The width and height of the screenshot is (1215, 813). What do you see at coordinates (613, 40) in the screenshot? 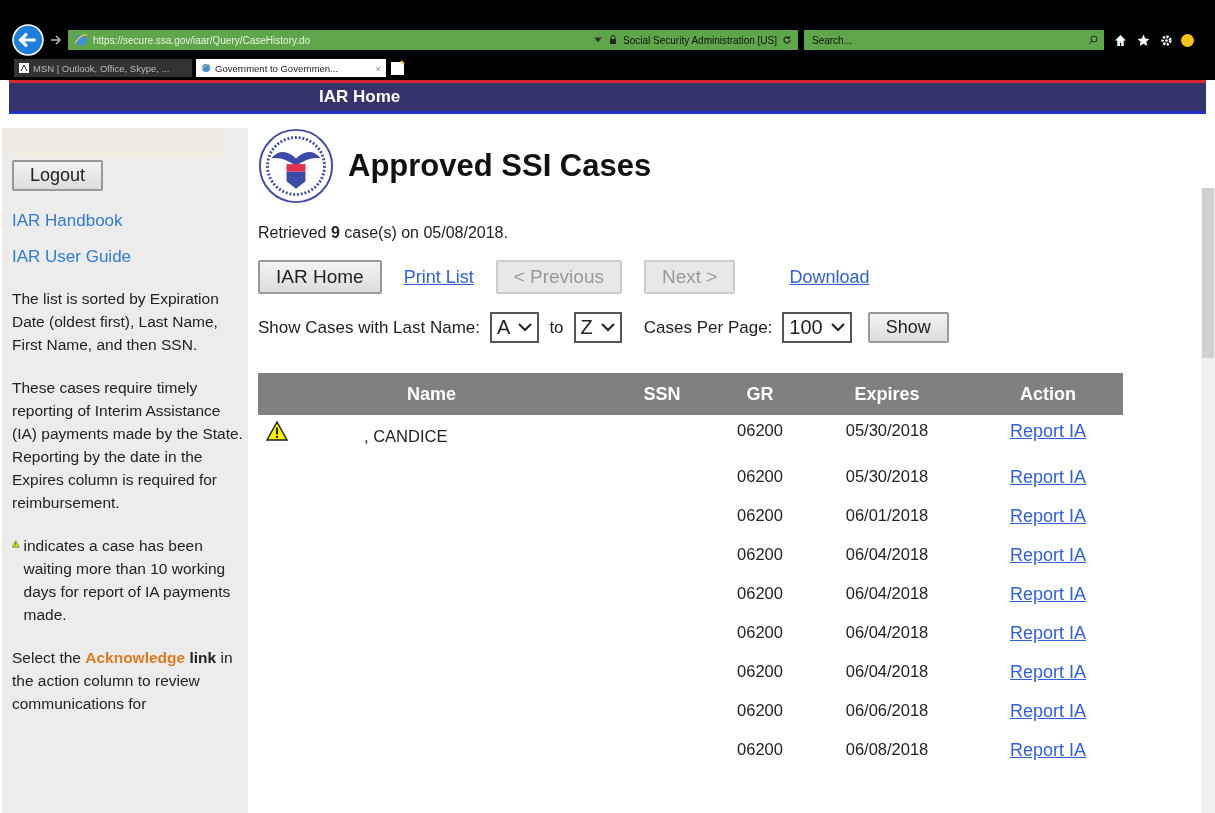
I see `lock-icon` at bounding box center [613, 40].